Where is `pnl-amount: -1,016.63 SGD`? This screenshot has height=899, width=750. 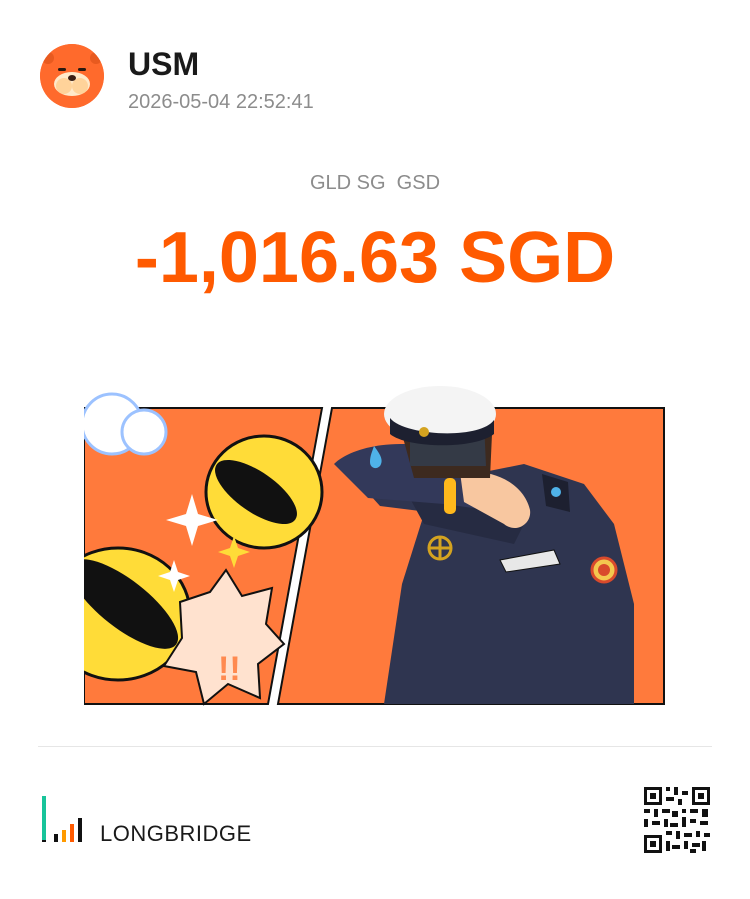
pnl-amount: -1,016.63 SGD is located at coordinates (375, 258).